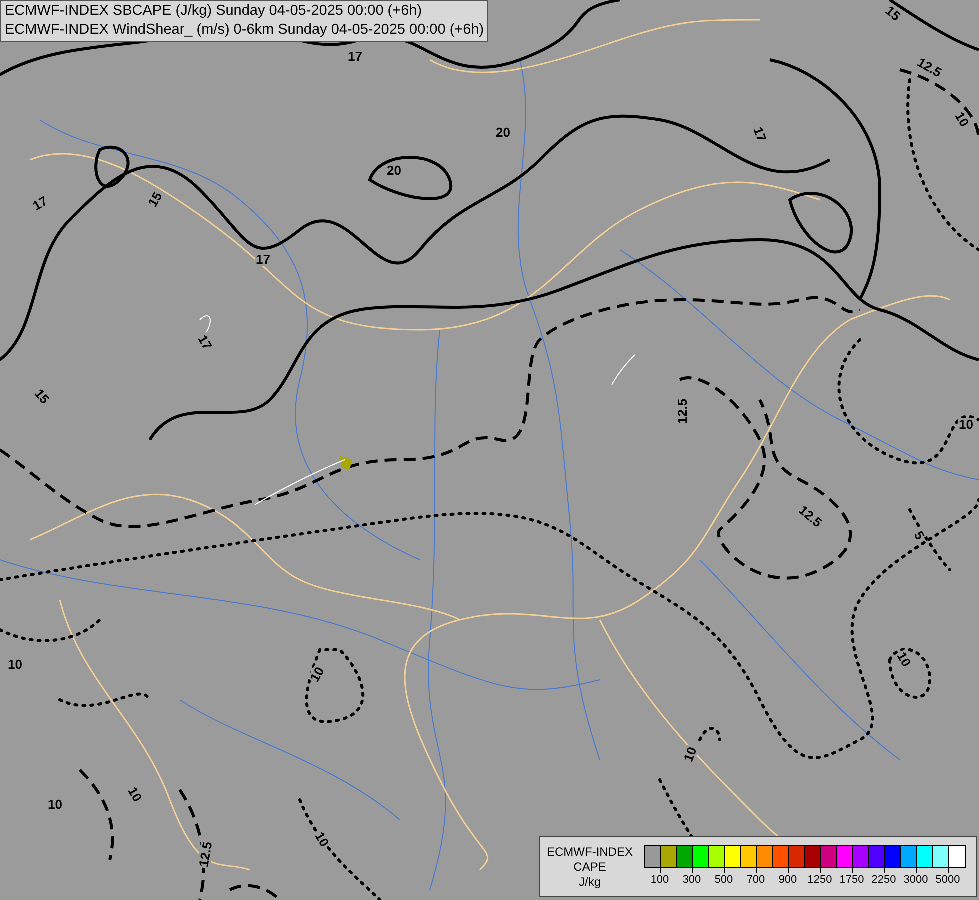 This screenshot has width=979, height=900. Describe the element at coordinates (852, 880) in the screenshot. I see `tick-label: 1750` at that location.